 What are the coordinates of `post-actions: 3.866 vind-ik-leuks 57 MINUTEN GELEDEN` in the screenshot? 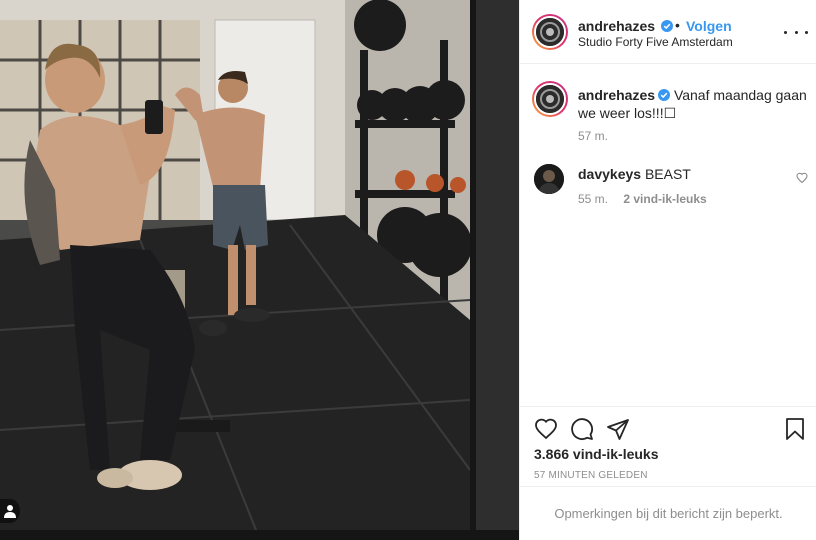 It's located at (668, 446).